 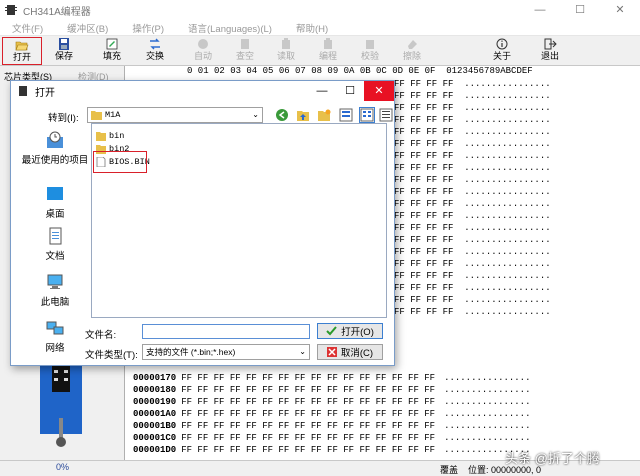 I want to click on open-button: 打开, so click(x=22, y=51).